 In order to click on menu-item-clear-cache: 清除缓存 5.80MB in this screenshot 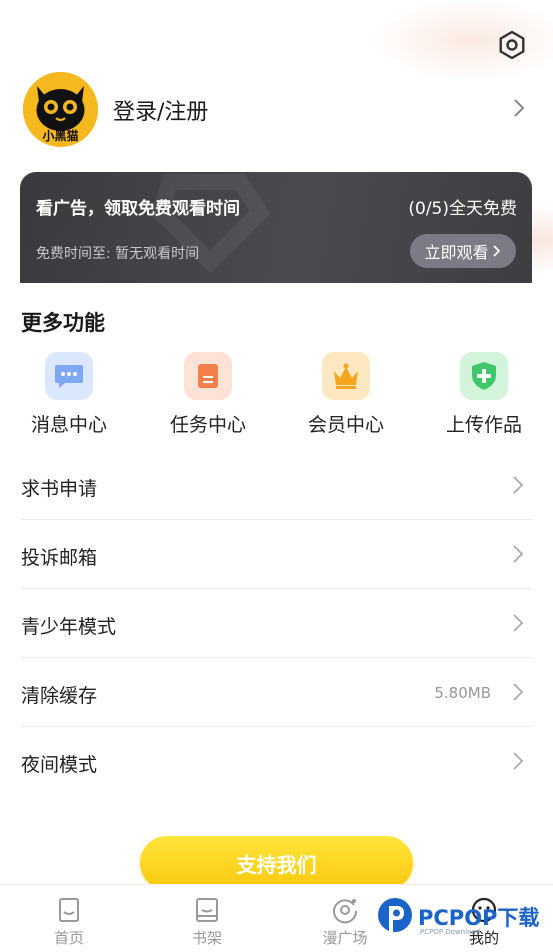, I will do `click(276, 692)`.